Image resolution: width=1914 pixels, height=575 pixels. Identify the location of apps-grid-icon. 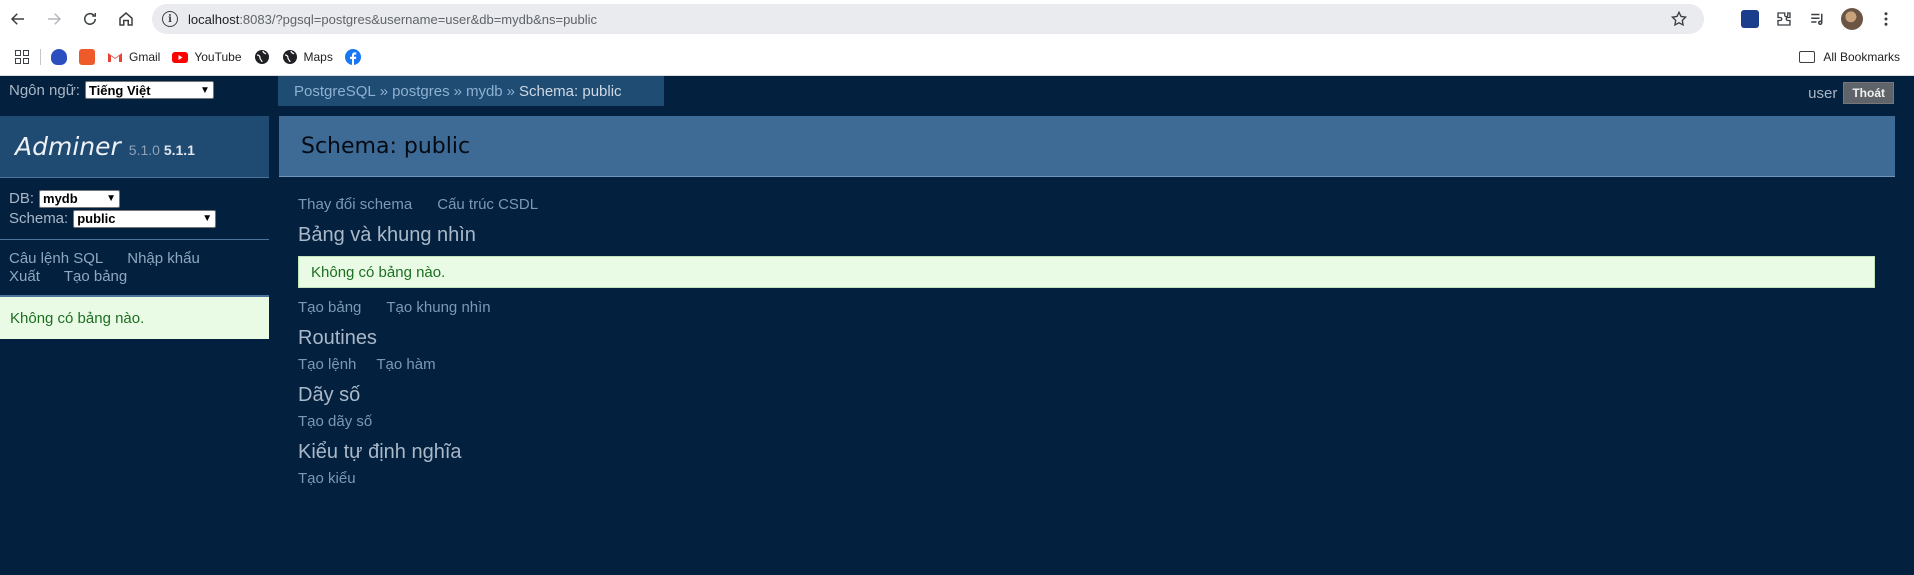
(22, 57).